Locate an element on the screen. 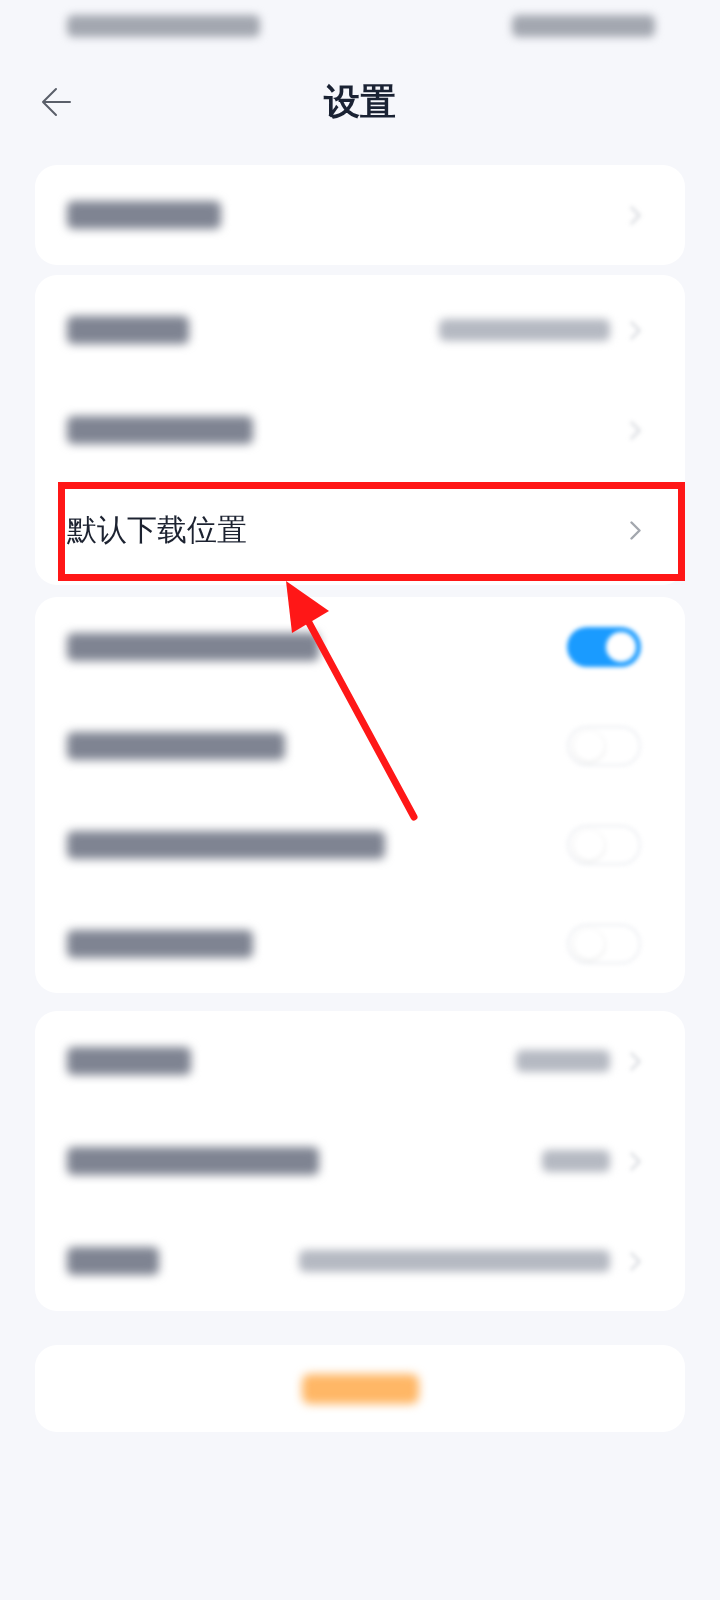  page-title: 设置 is located at coordinates (360, 102).